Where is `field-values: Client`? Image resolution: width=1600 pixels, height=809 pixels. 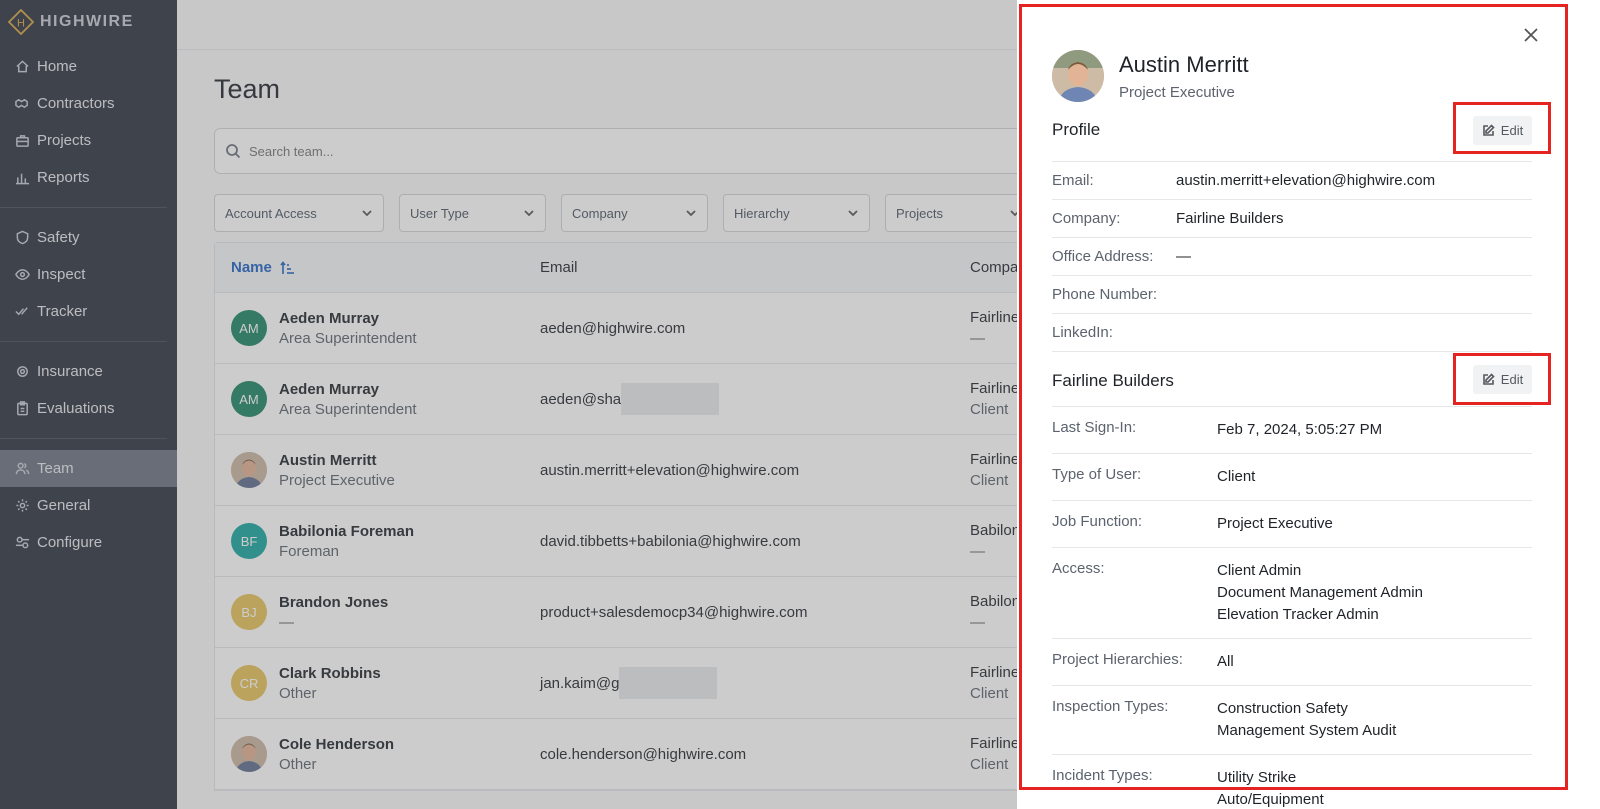
field-values: Client is located at coordinates (1236, 477).